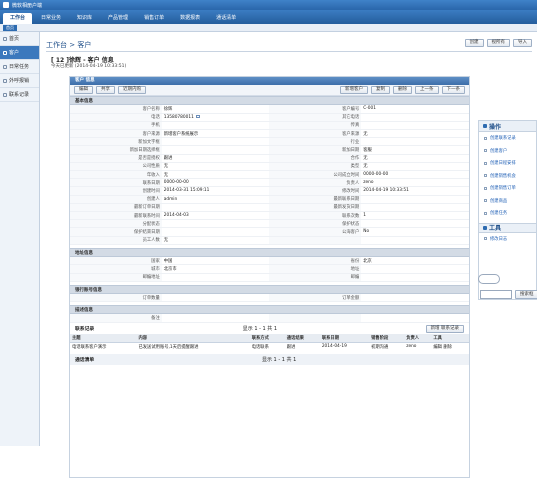  I want to click on field-value: 徐辉, so click(215, 109).